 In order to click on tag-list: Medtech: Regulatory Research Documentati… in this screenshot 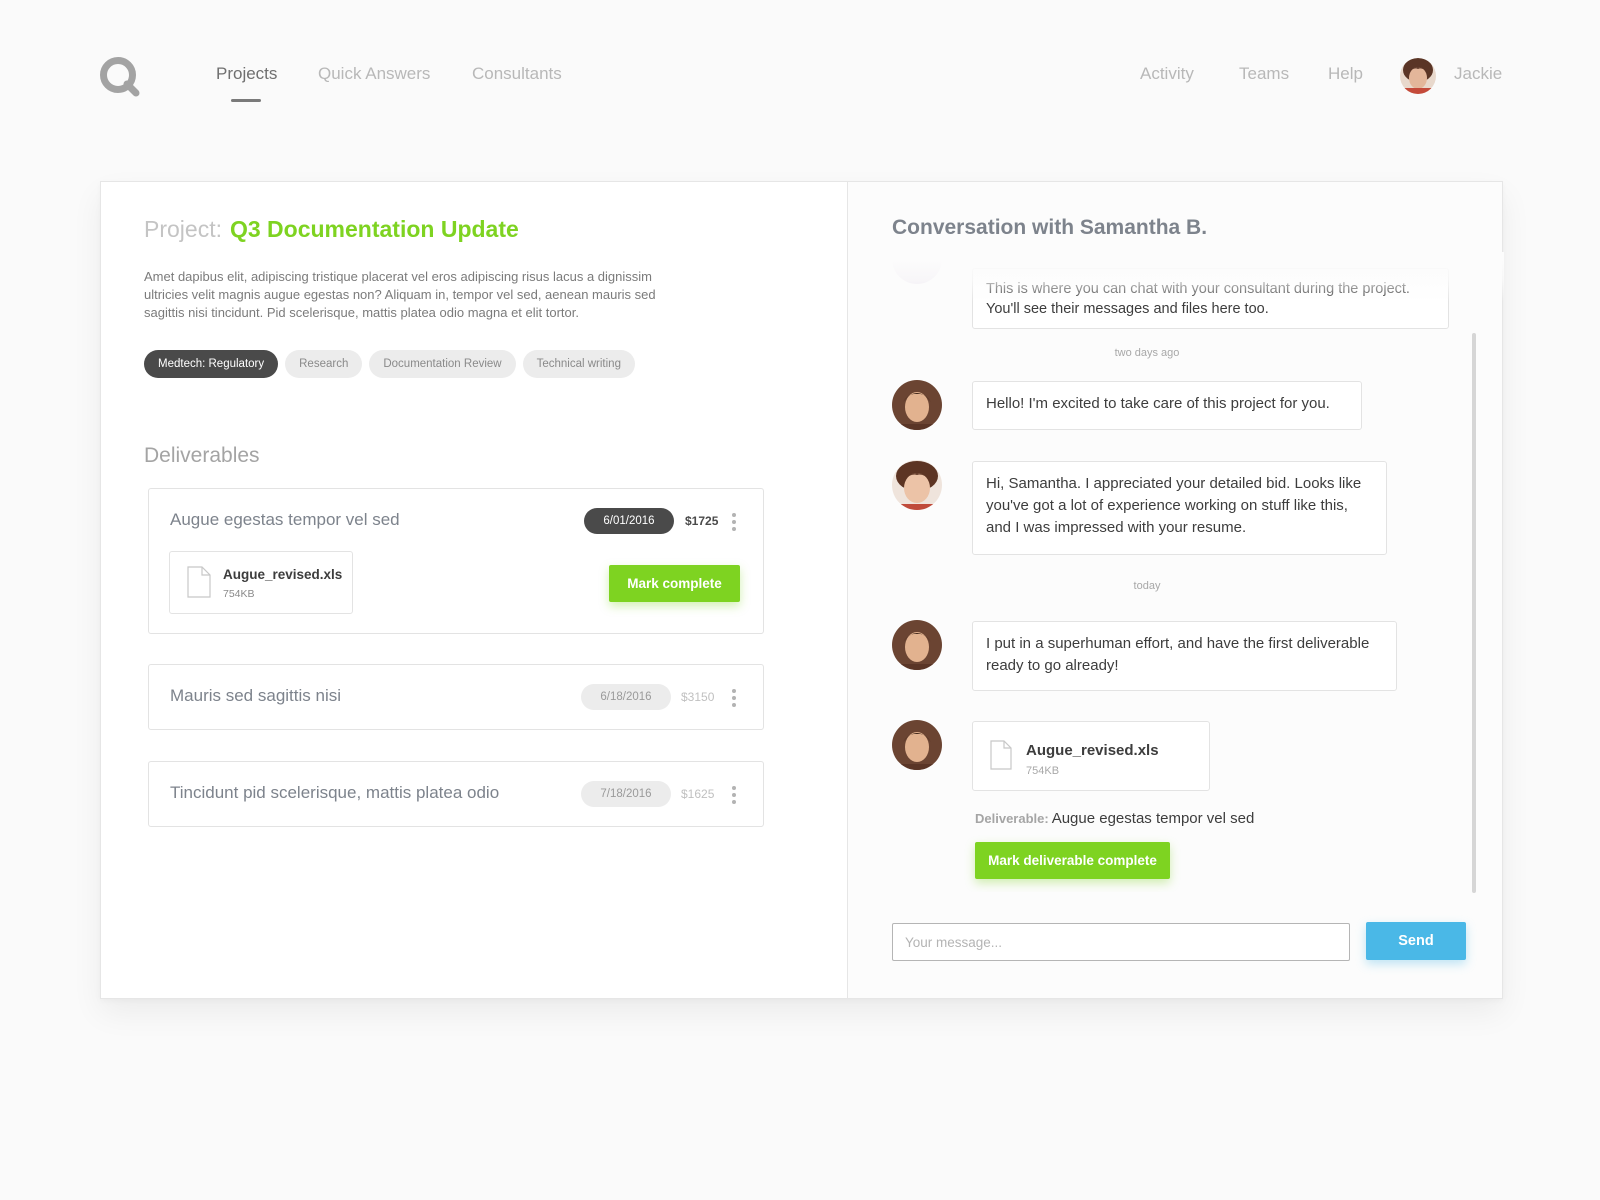, I will do `click(389, 364)`.